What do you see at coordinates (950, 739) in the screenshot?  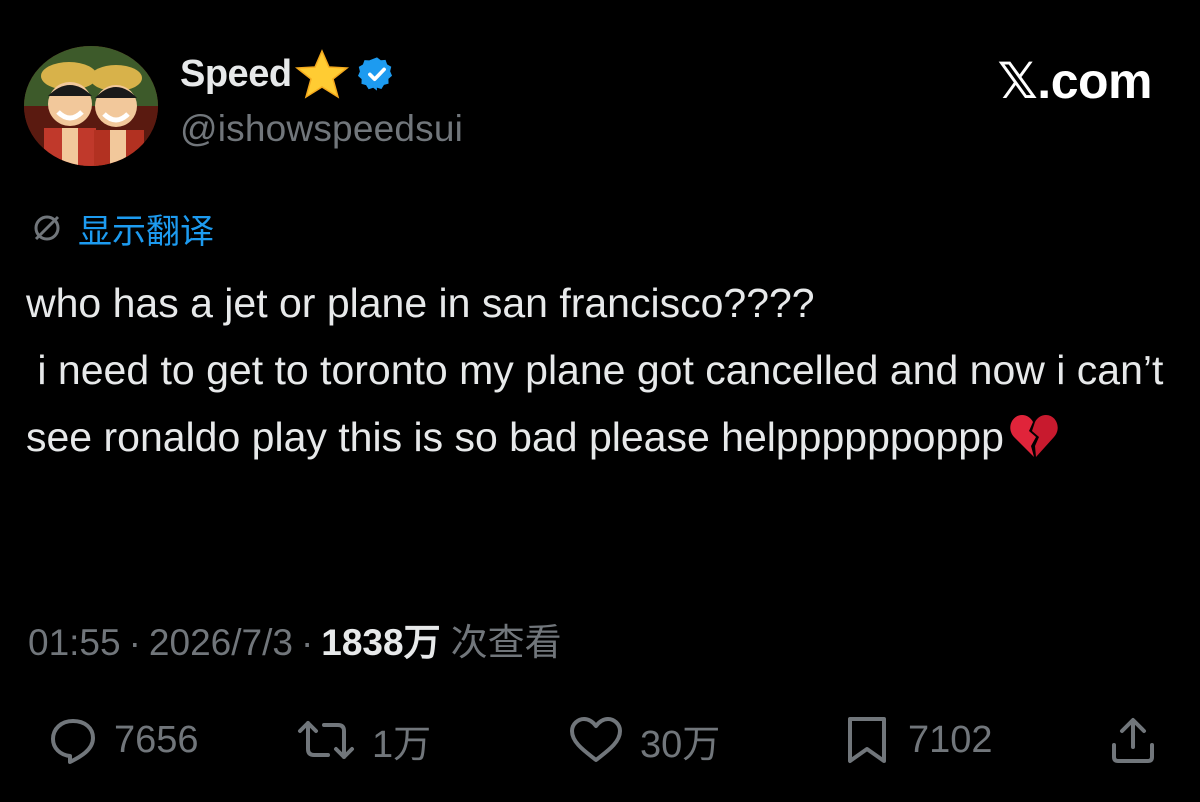 I see `bookmark-count: 7102` at bounding box center [950, 739].